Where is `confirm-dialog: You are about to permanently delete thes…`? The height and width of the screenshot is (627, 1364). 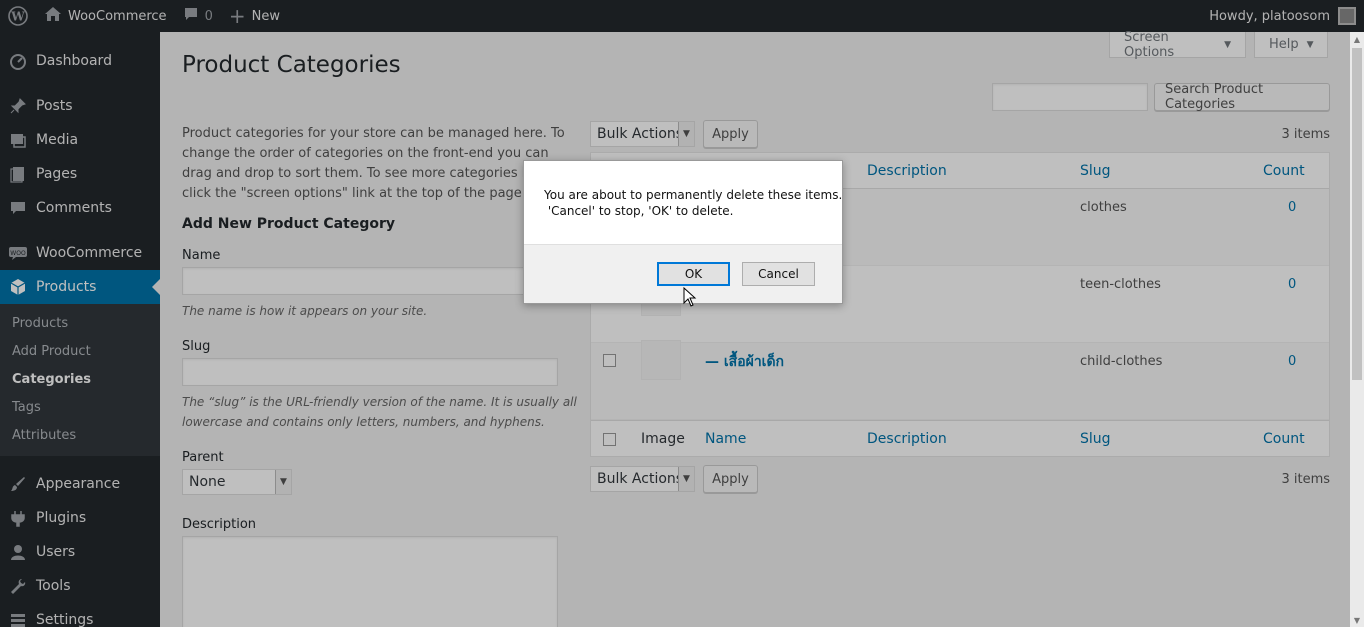
confirm-dialog: You are about to permanently delete thes… is located at coordinates (683, 232).